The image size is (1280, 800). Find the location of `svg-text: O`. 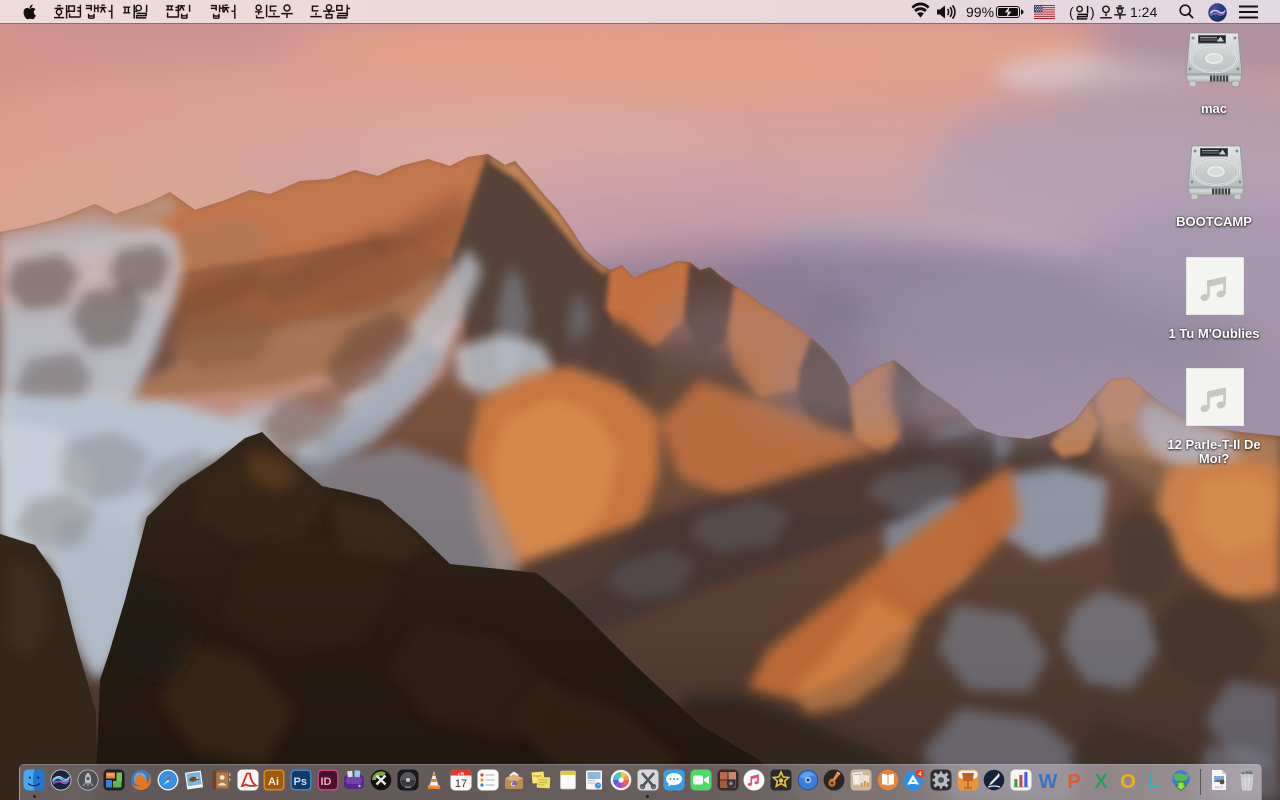

svg-text: O is located at coordinates (1128, 781).